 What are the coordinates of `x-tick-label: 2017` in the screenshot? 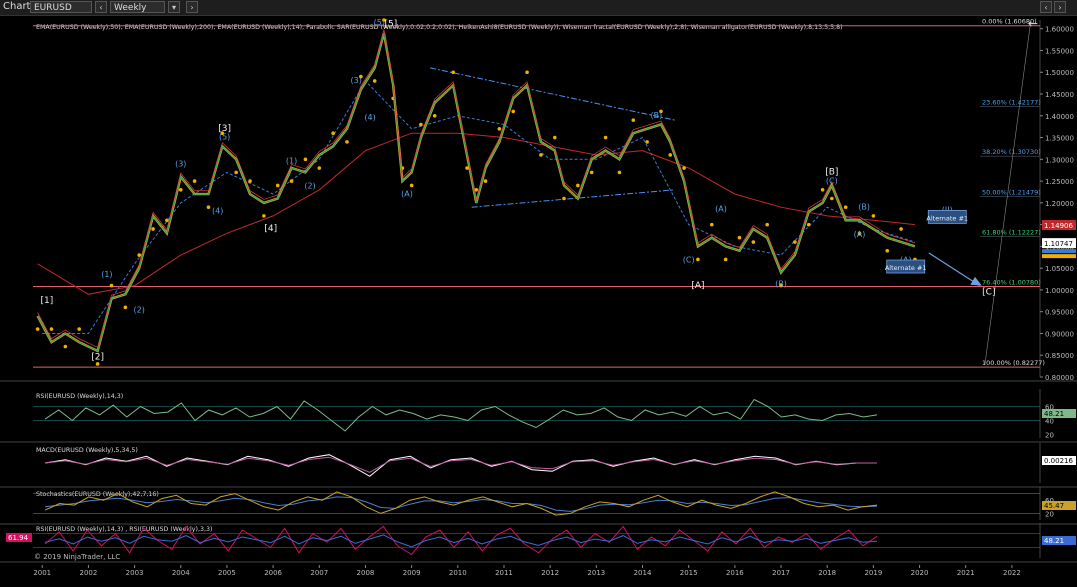 It's located at (781, 573).